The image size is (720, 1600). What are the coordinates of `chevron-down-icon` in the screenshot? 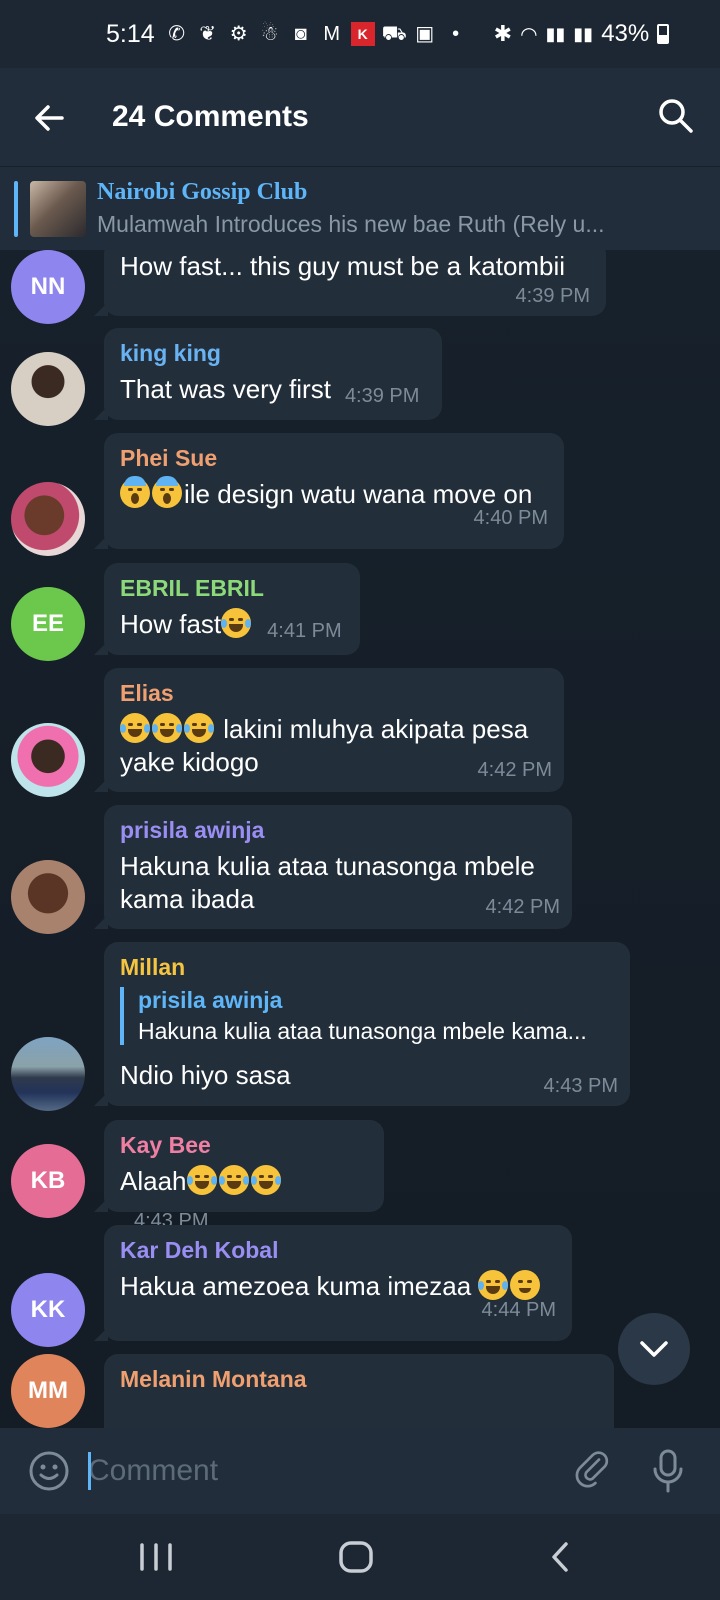 It's located at (654, 1349).